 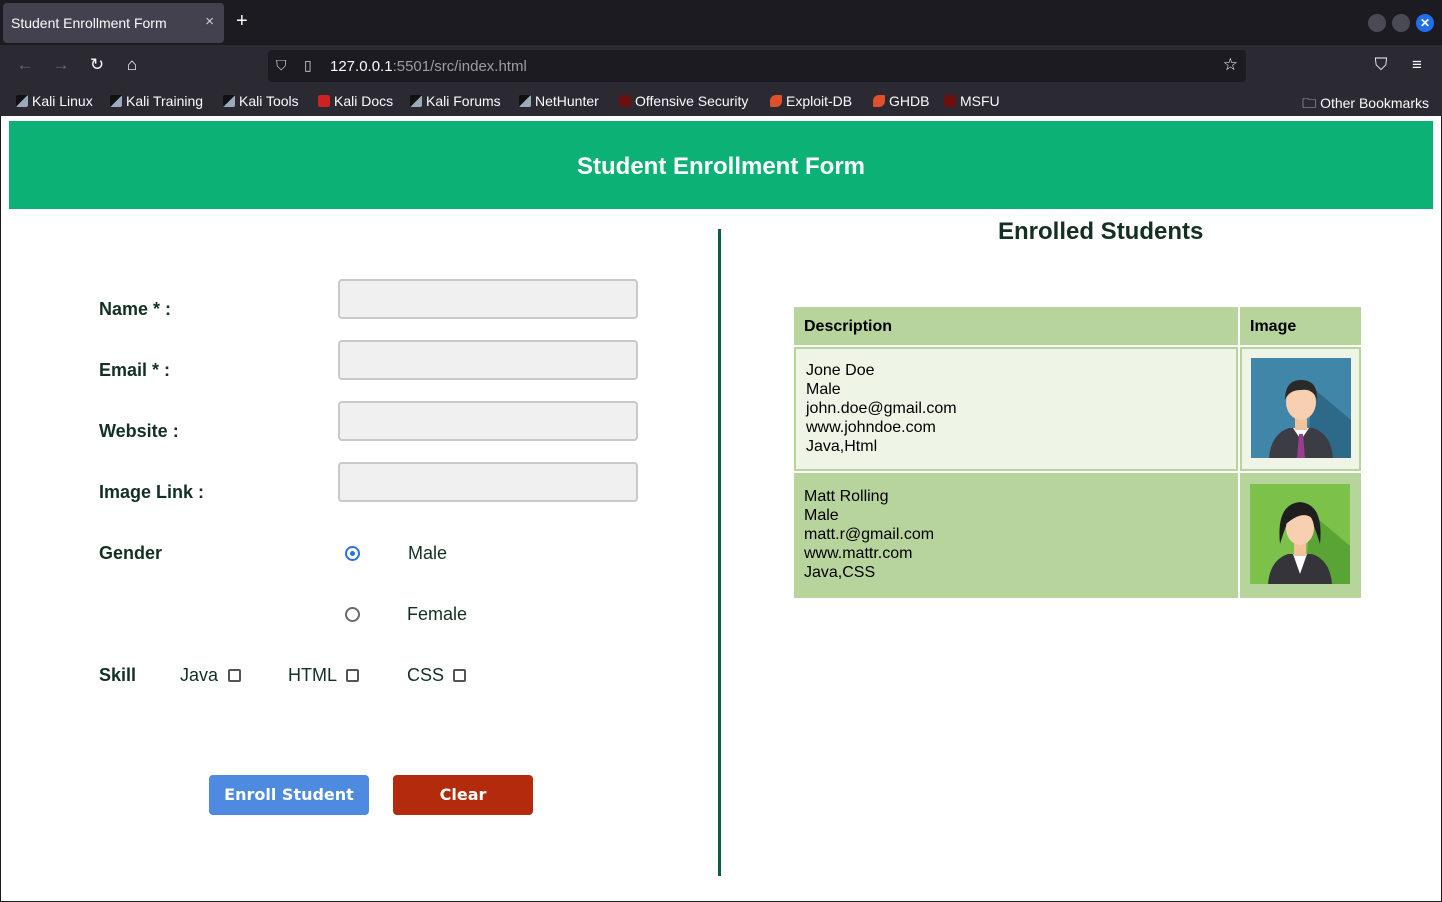 I want to click on image-link-label: Image Link :, so click(x=152, y=492).